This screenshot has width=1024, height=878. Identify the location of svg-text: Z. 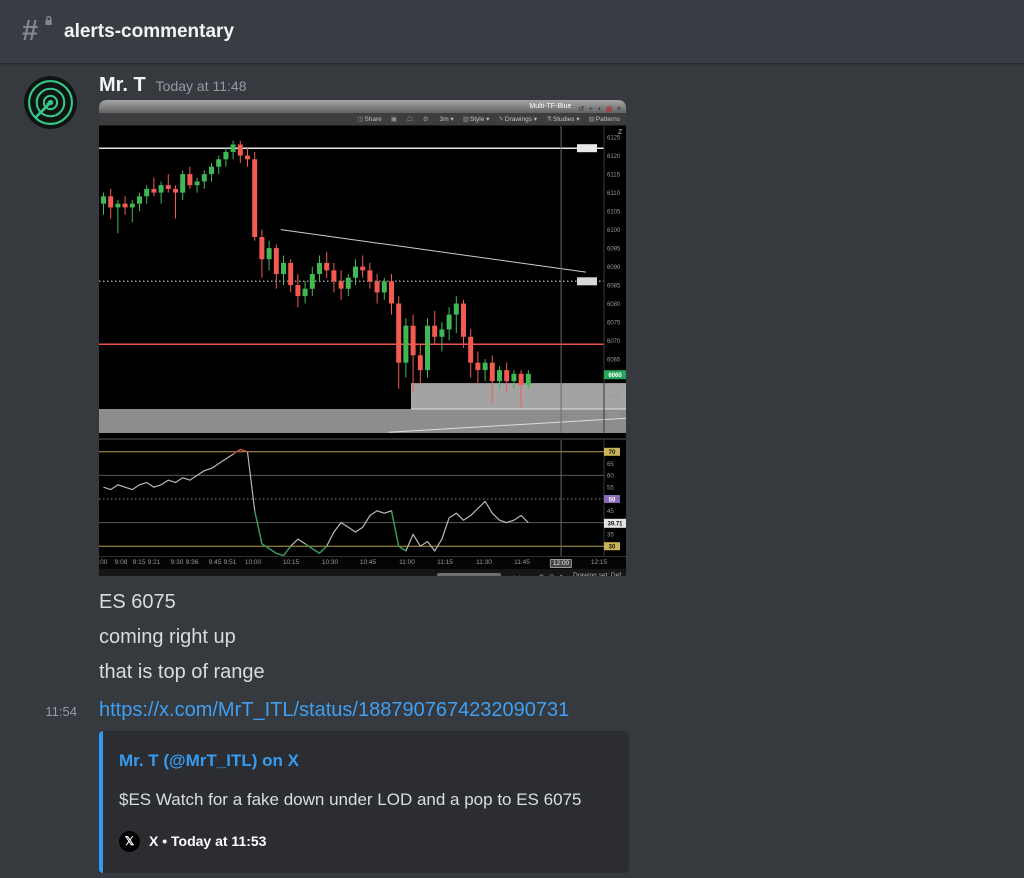
(620, 132).